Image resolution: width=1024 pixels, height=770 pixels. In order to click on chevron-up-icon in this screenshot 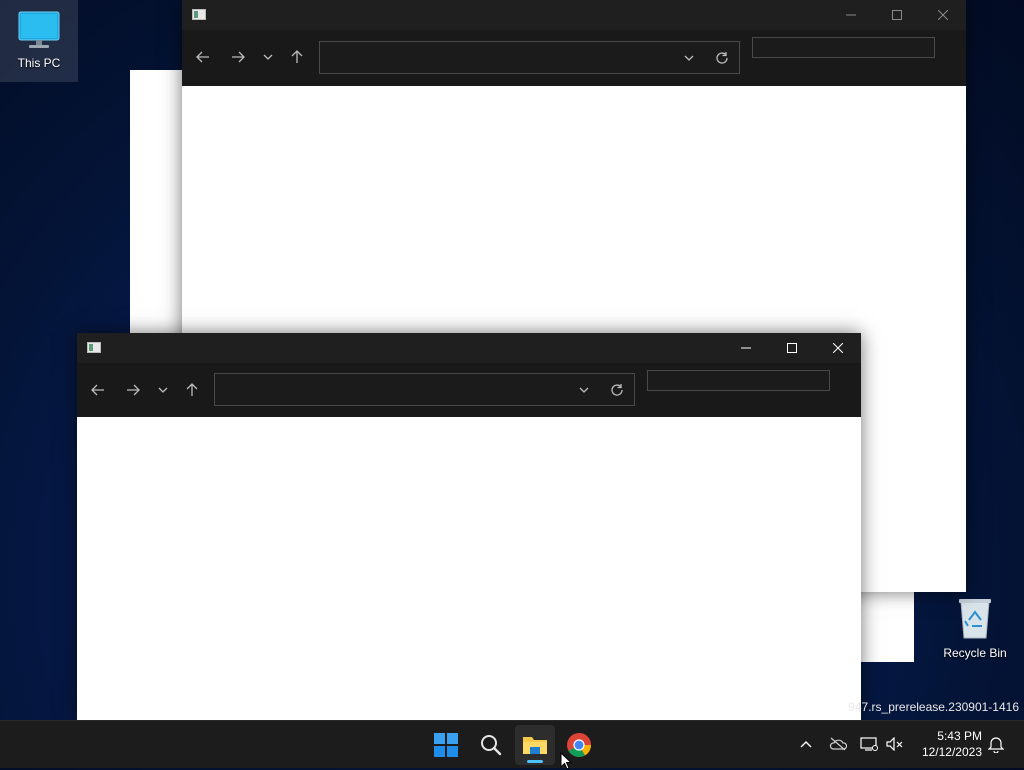, I will do `click(806, 744)`.